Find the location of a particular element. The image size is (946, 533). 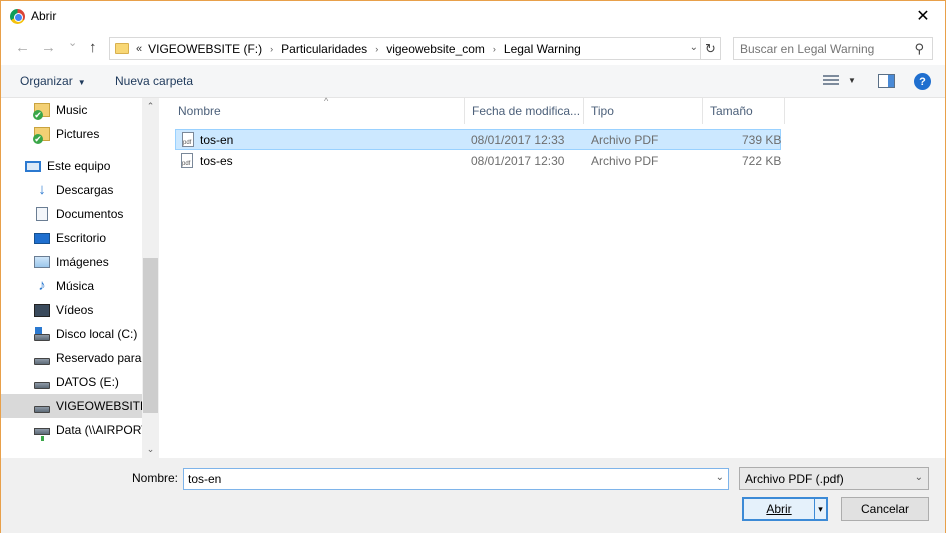

search-icon: ⚲ is located at coordinates (919, 49).